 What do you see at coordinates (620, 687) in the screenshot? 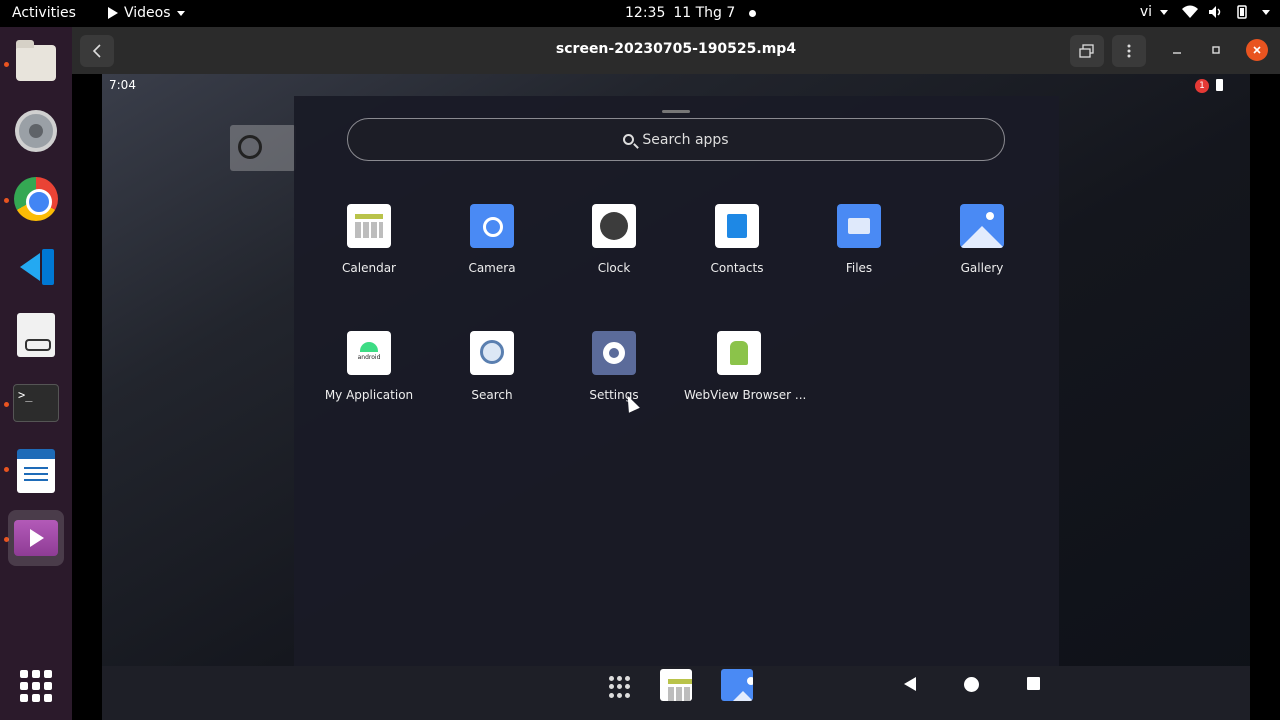
I see `all-apps-icon` at bounding box center [620, 687].